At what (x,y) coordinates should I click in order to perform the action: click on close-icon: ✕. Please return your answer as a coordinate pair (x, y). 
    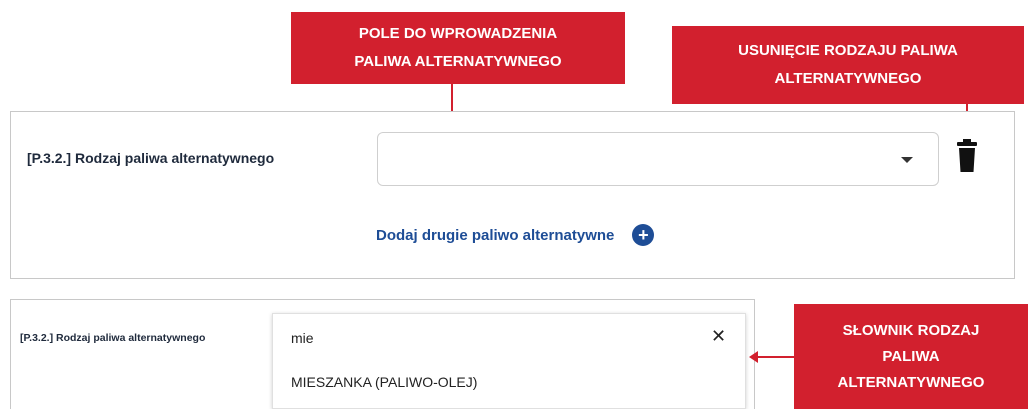
    Looking at the image, I should click on (718, 336).